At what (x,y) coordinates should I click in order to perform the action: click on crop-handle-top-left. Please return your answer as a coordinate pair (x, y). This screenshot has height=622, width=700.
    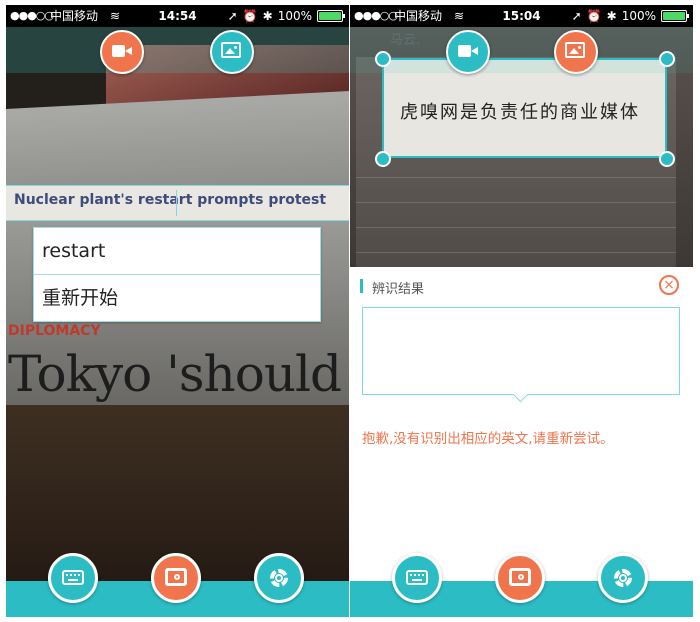
    Looking at the image, I should click on (383, 59).